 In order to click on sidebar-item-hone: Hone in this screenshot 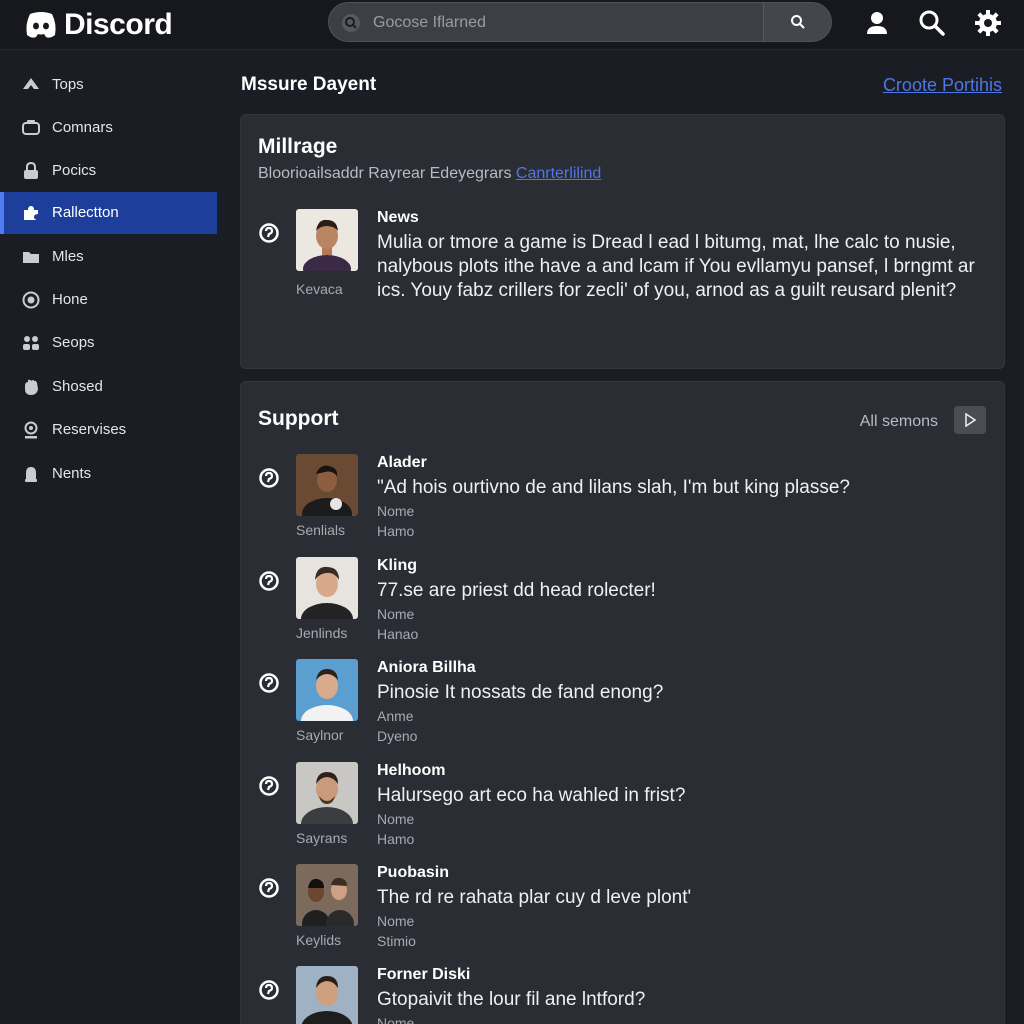, I will do `click(108, 300)`.